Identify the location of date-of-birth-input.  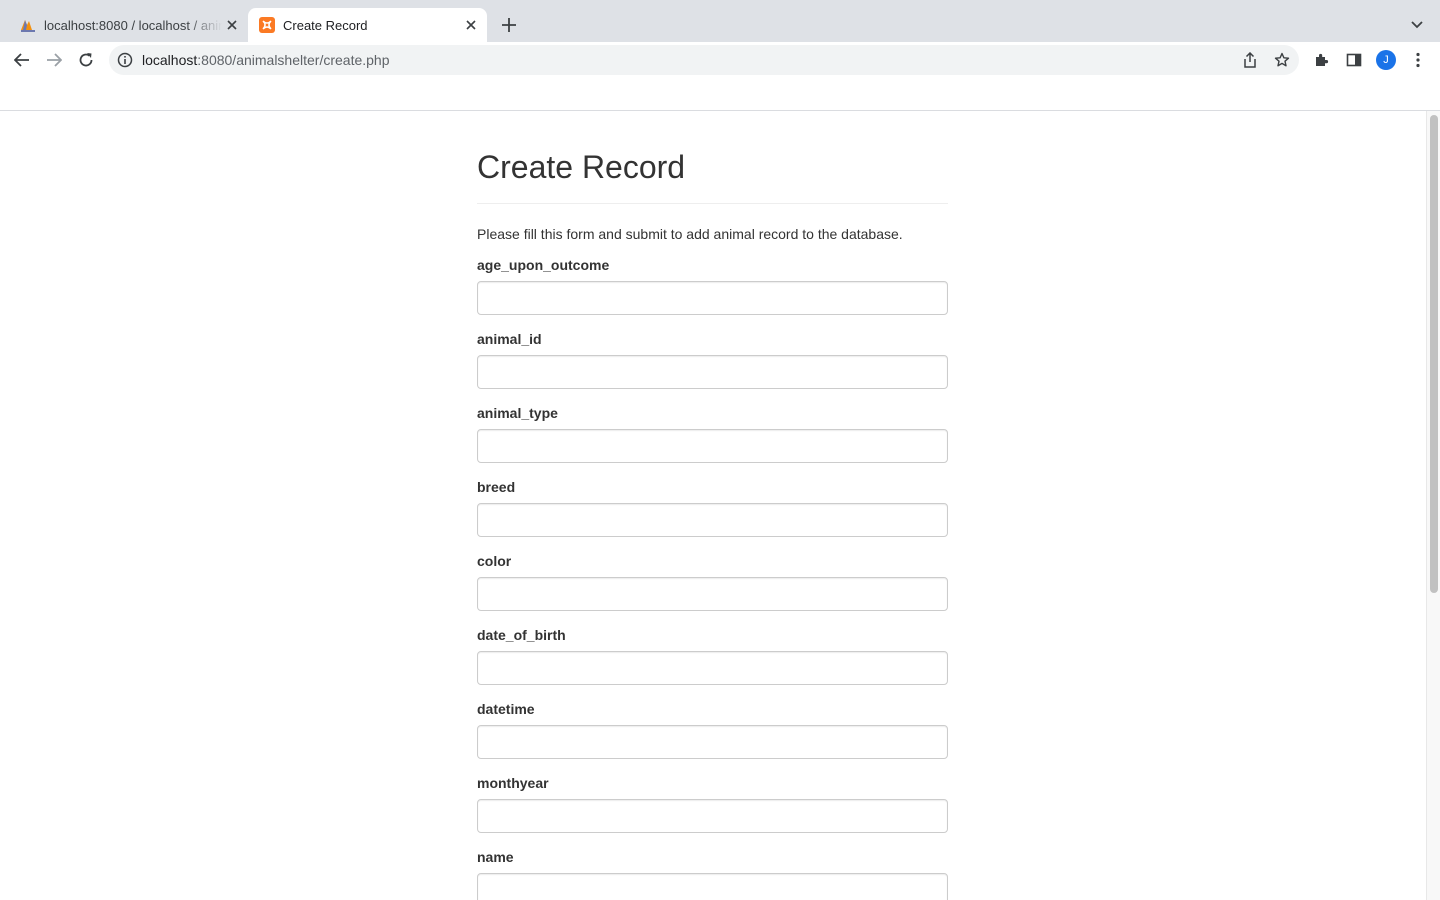
(712, 668).